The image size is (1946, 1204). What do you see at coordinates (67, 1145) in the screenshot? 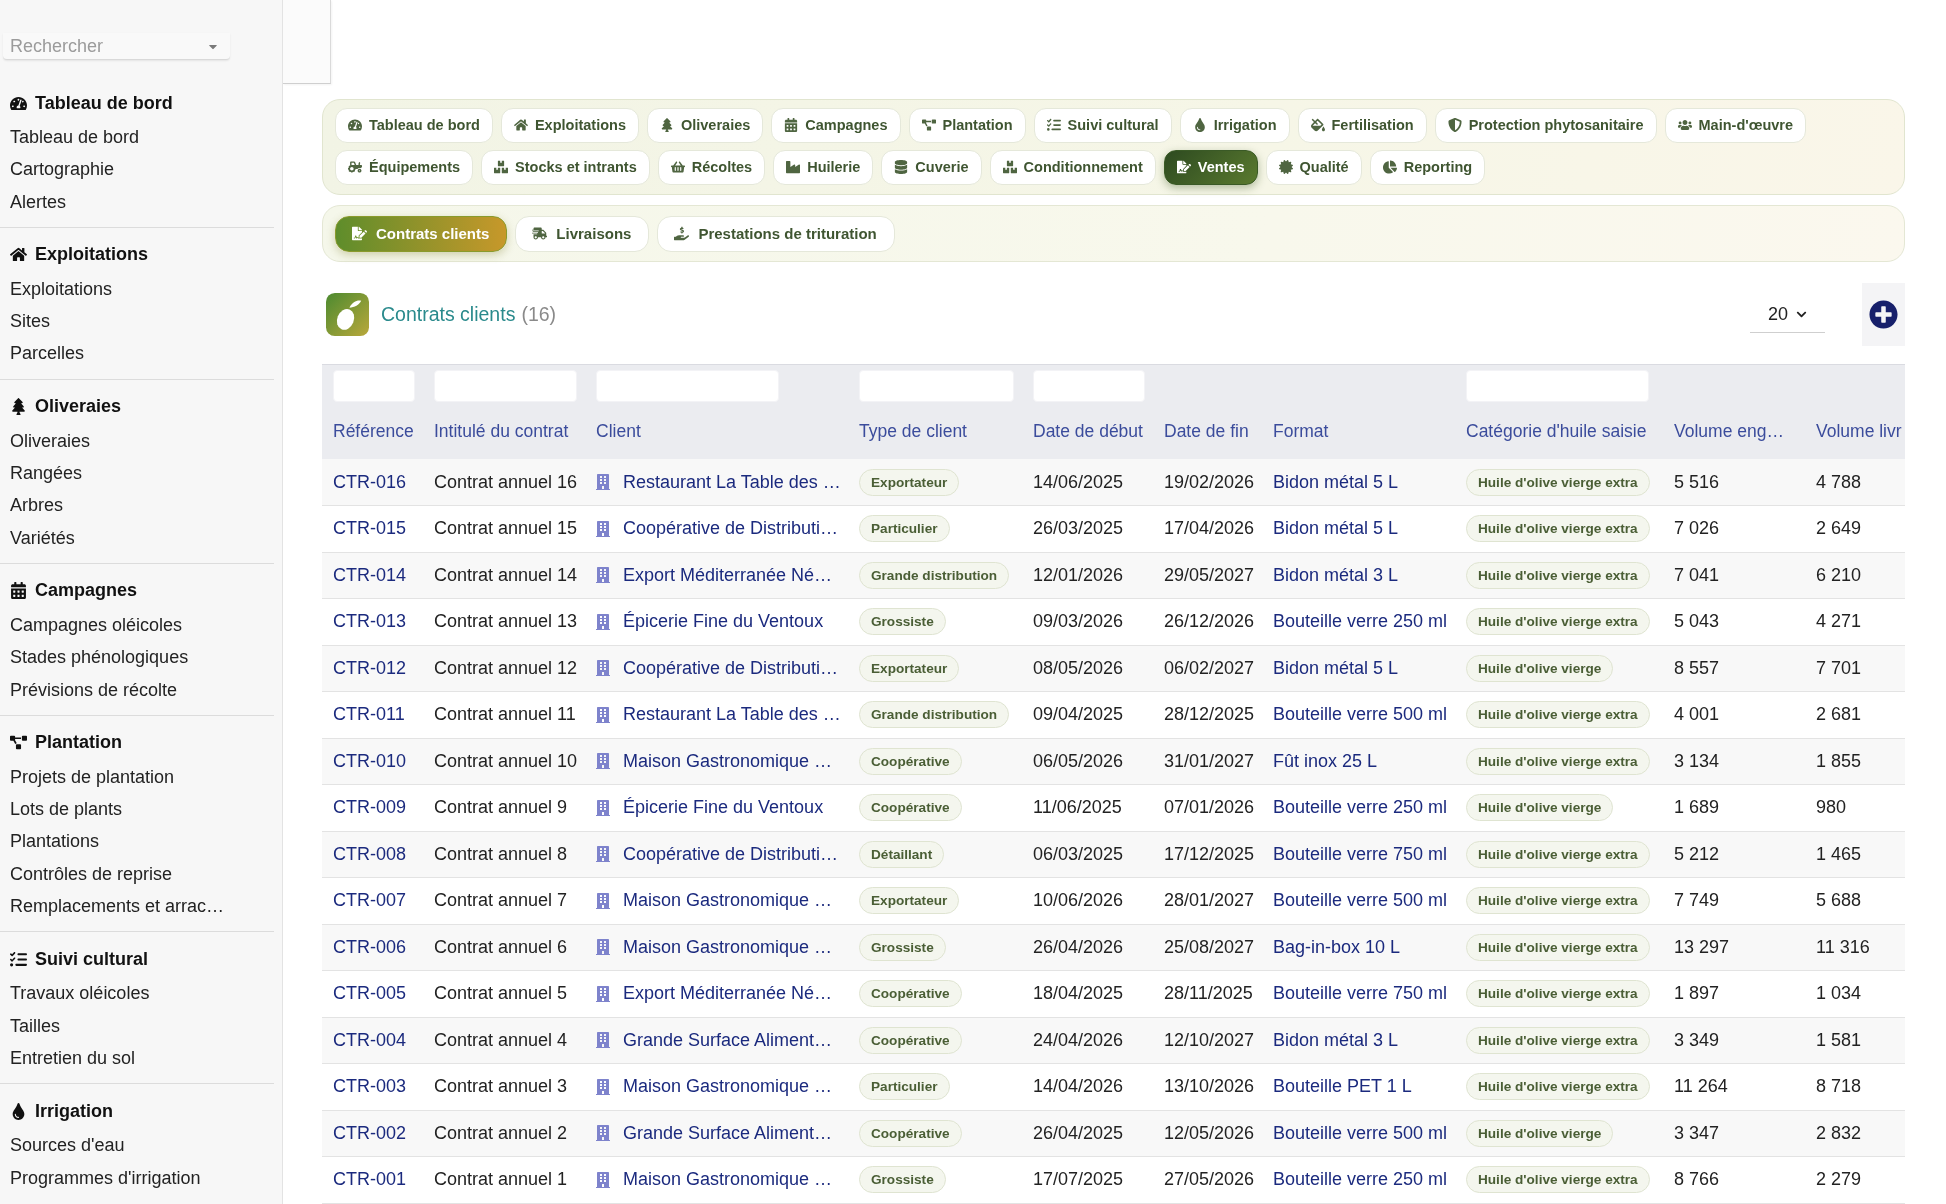
I see `sidebar-item: Sources d'eau` at bounding box center [67, 1145].